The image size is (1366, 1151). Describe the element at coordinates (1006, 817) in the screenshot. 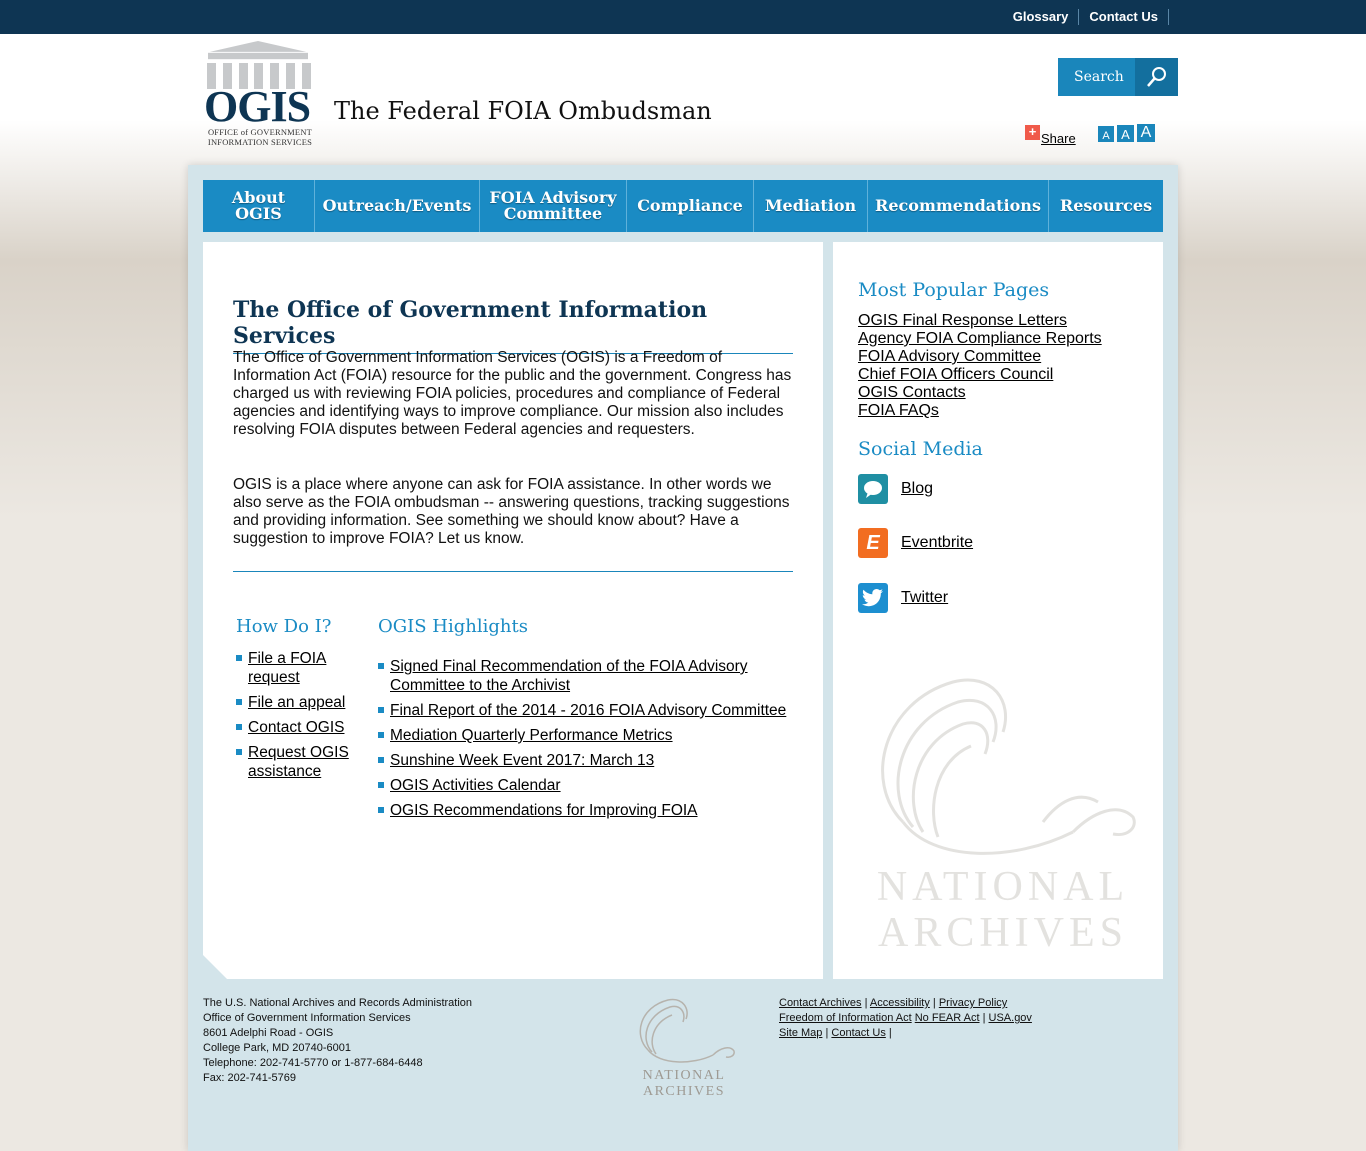

I see `eagle-watermark-icon: NATIONAL ARCHIVES` at that location.